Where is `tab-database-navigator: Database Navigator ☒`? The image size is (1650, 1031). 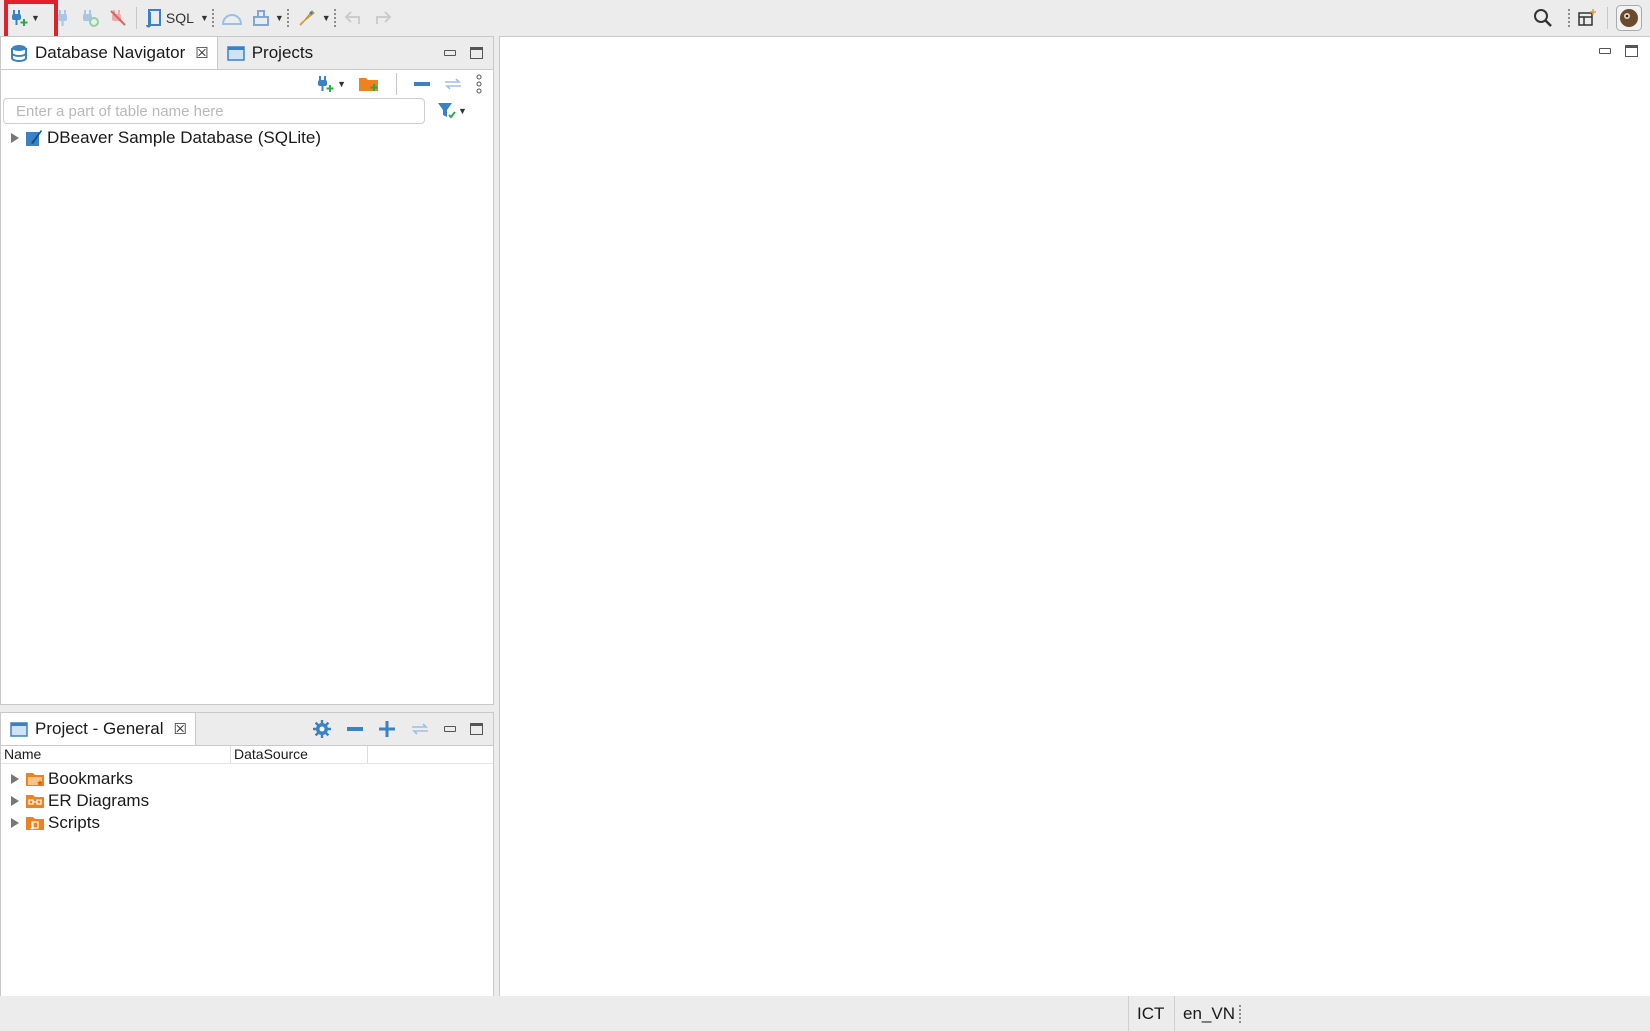 tab-database-navigator: Database Navigator ☒ is located at coordinates (109, 53).